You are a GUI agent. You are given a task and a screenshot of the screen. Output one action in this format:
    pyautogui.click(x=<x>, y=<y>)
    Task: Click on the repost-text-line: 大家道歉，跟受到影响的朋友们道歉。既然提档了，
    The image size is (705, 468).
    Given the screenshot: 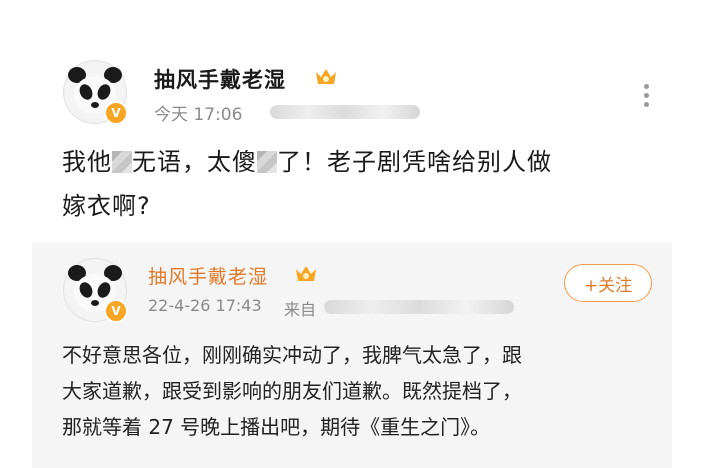 What is the action you would take?
    pyautogui.click(x=292, y=391)
    